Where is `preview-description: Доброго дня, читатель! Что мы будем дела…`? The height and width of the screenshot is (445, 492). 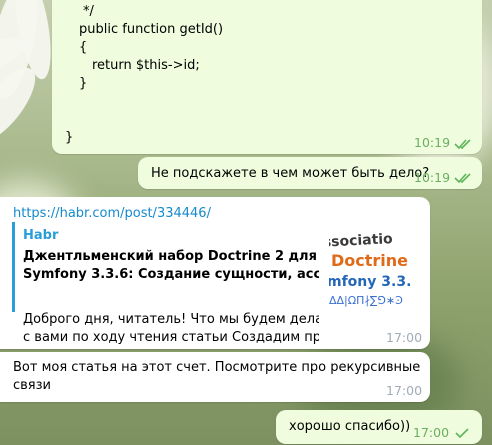 preview-description: Доброго дня, читатель! Что мы будем дела… is located at coordinates (171, 329).